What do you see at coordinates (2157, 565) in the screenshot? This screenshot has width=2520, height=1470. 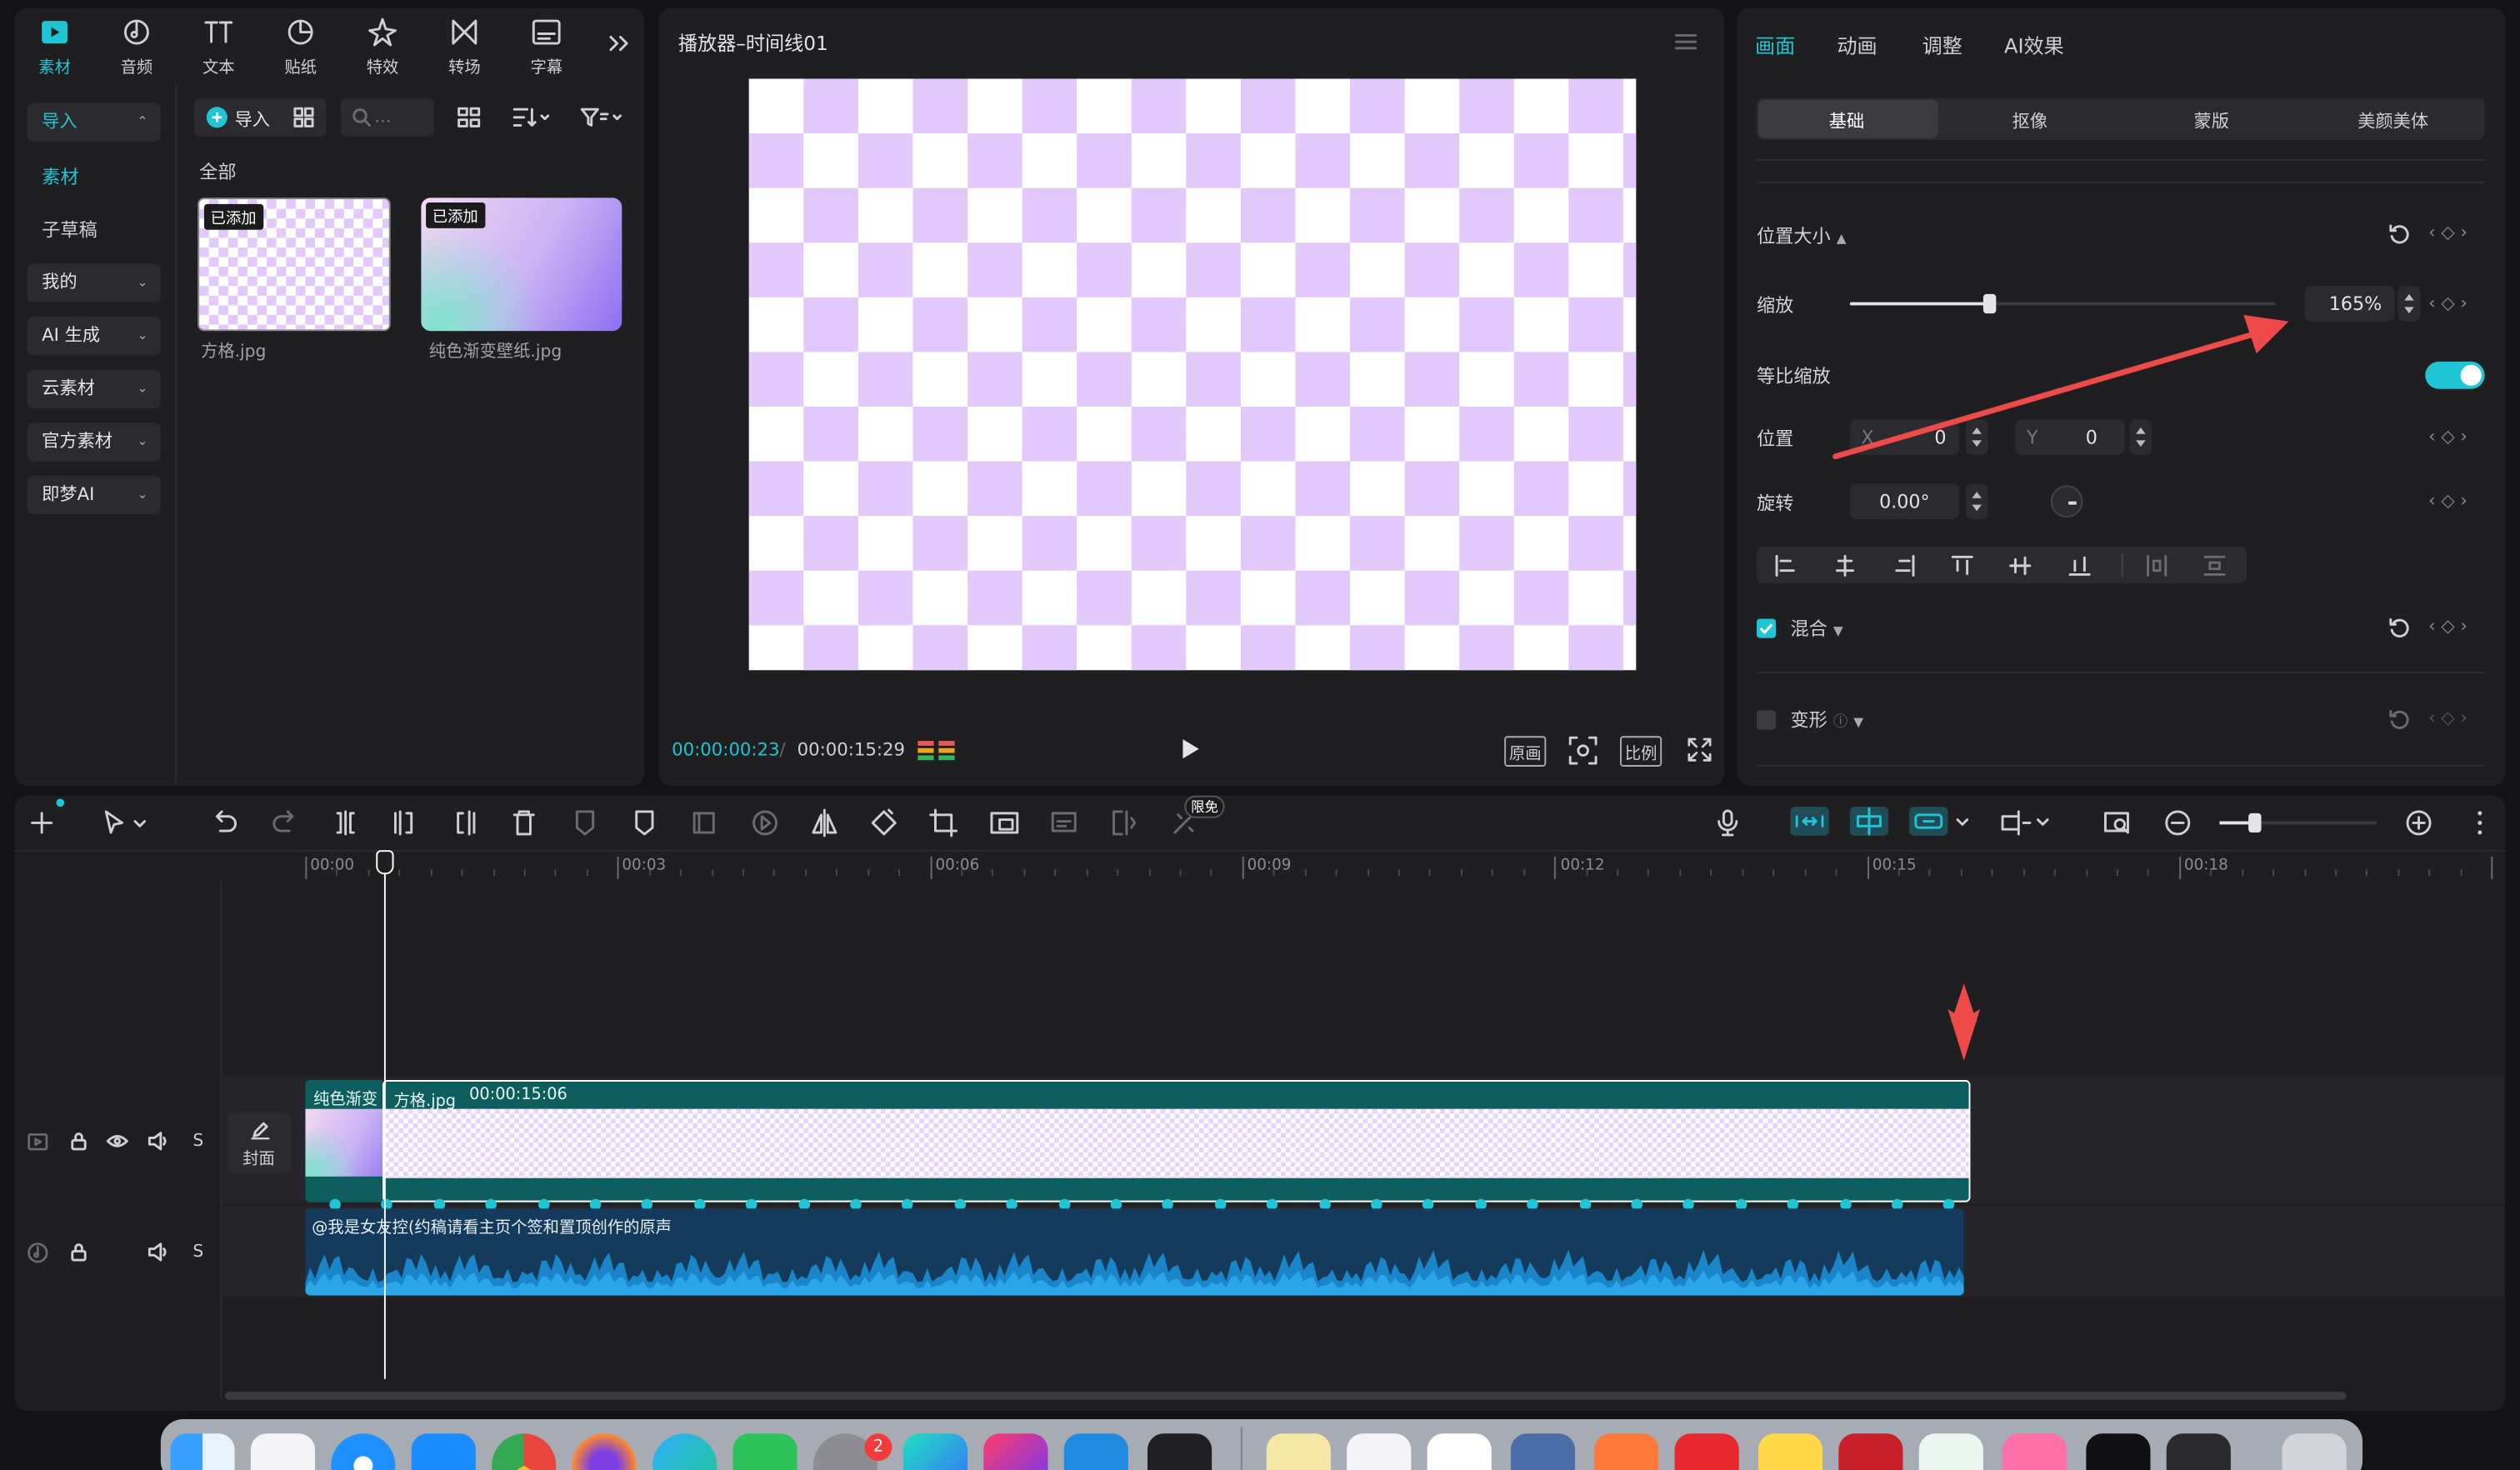 I see `distribute-h-icon` at bounding box center [2157, 565].